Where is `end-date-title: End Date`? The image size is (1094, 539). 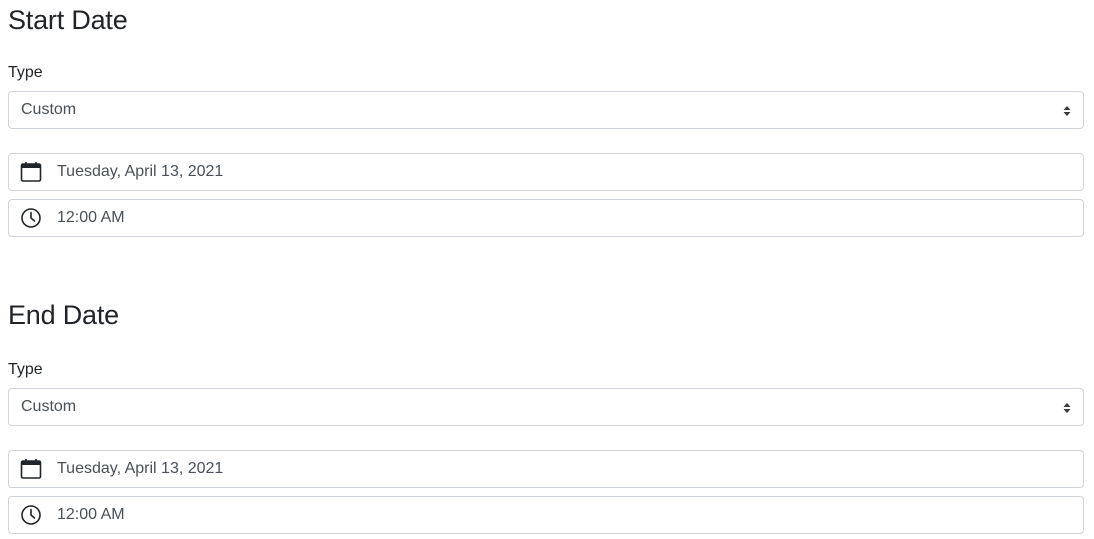 end-date-title: End Date is located at coordinates (63, 315).